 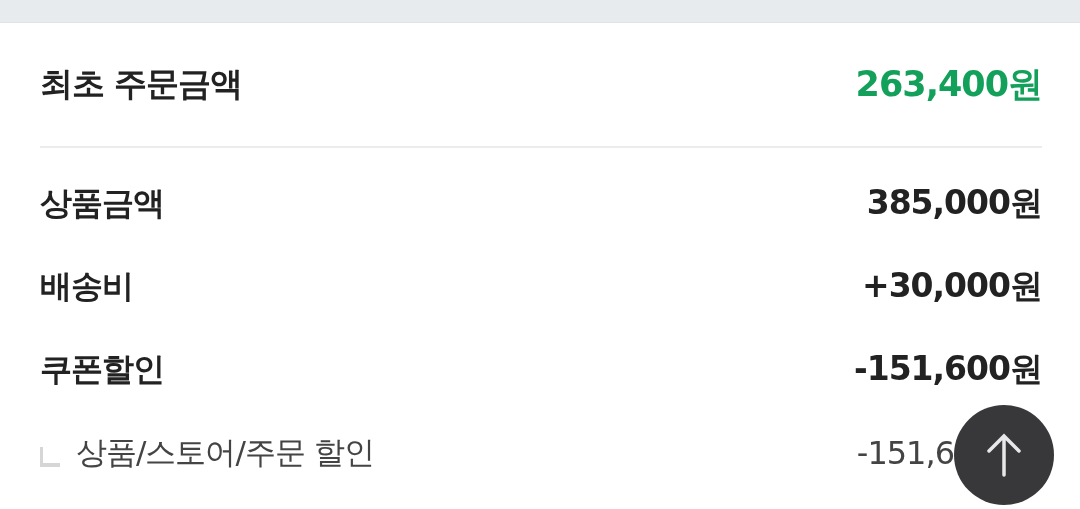 What do you see at coordinates (948, 369) in the screenshot?
I see `row-value: -151,600원` at bounding box center [948, 369].